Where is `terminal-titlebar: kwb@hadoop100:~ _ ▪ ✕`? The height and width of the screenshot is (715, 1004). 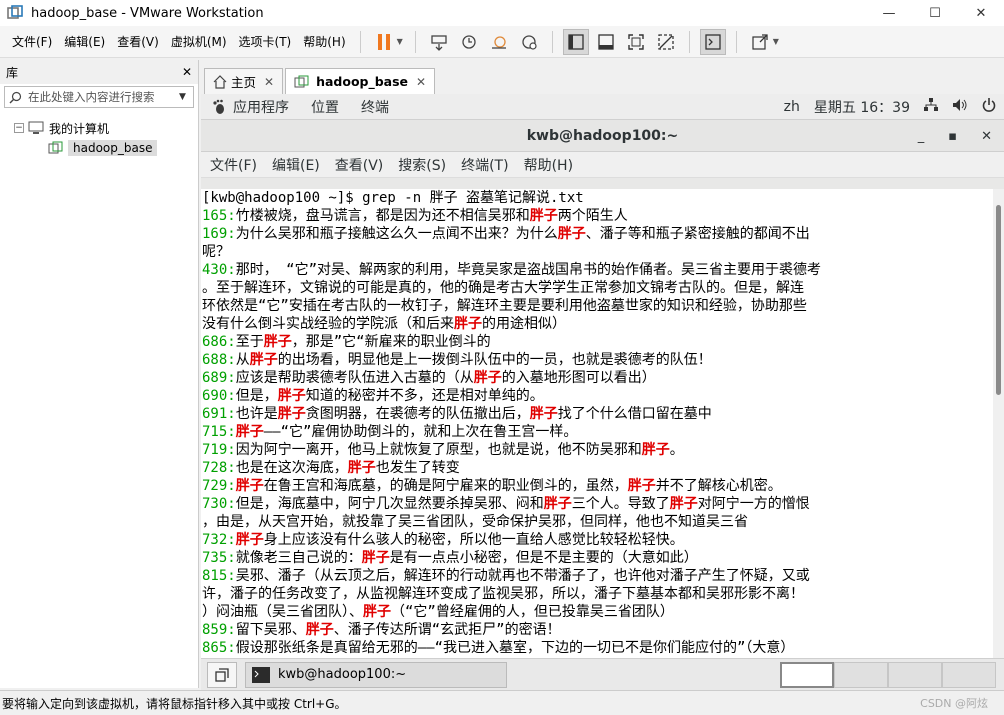 terminal-titlebar: kwb@hadoop100:~ _ ▪ ✕ is located at coordinates (602, 136).